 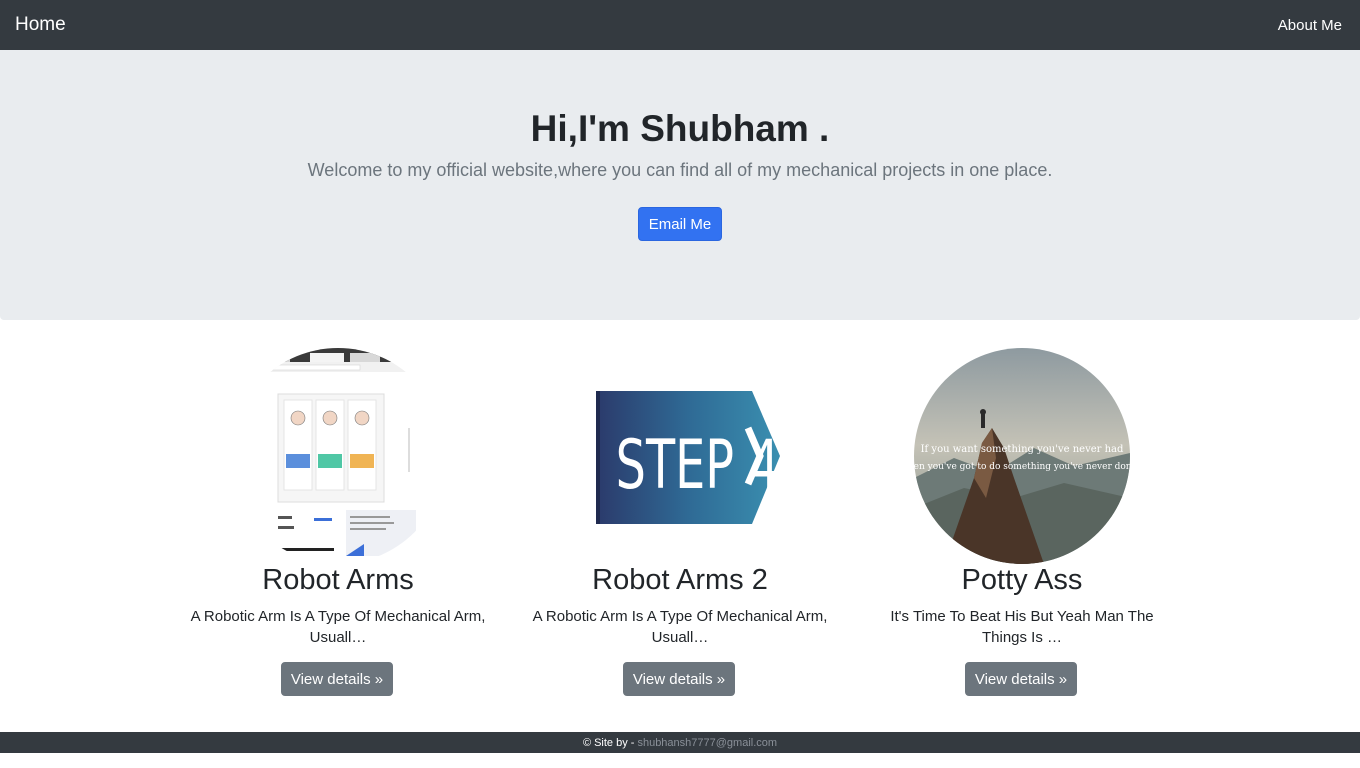 I want to click on card-title: Potty Ass, so click(x=1022, y=580).